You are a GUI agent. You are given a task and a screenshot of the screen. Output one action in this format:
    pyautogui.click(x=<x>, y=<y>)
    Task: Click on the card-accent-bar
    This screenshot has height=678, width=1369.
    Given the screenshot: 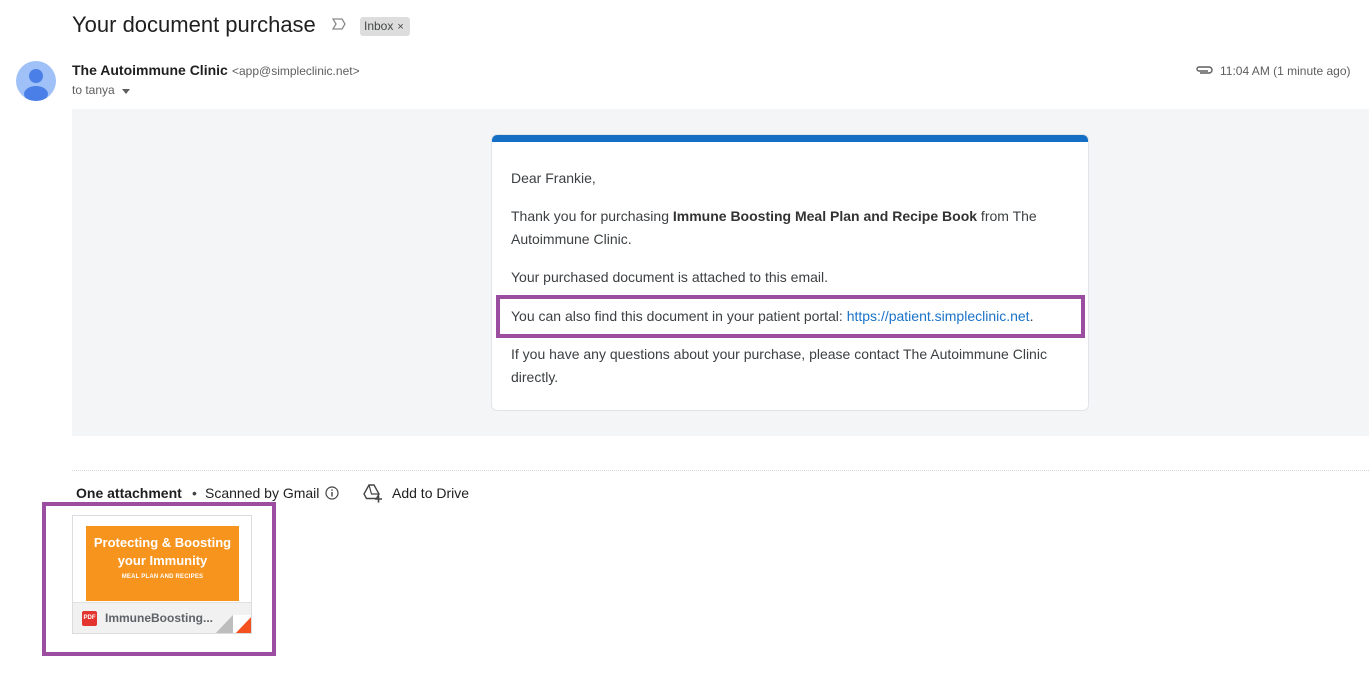 What is the action you would take?
    pyautogui.click(x=790, y=138)
    